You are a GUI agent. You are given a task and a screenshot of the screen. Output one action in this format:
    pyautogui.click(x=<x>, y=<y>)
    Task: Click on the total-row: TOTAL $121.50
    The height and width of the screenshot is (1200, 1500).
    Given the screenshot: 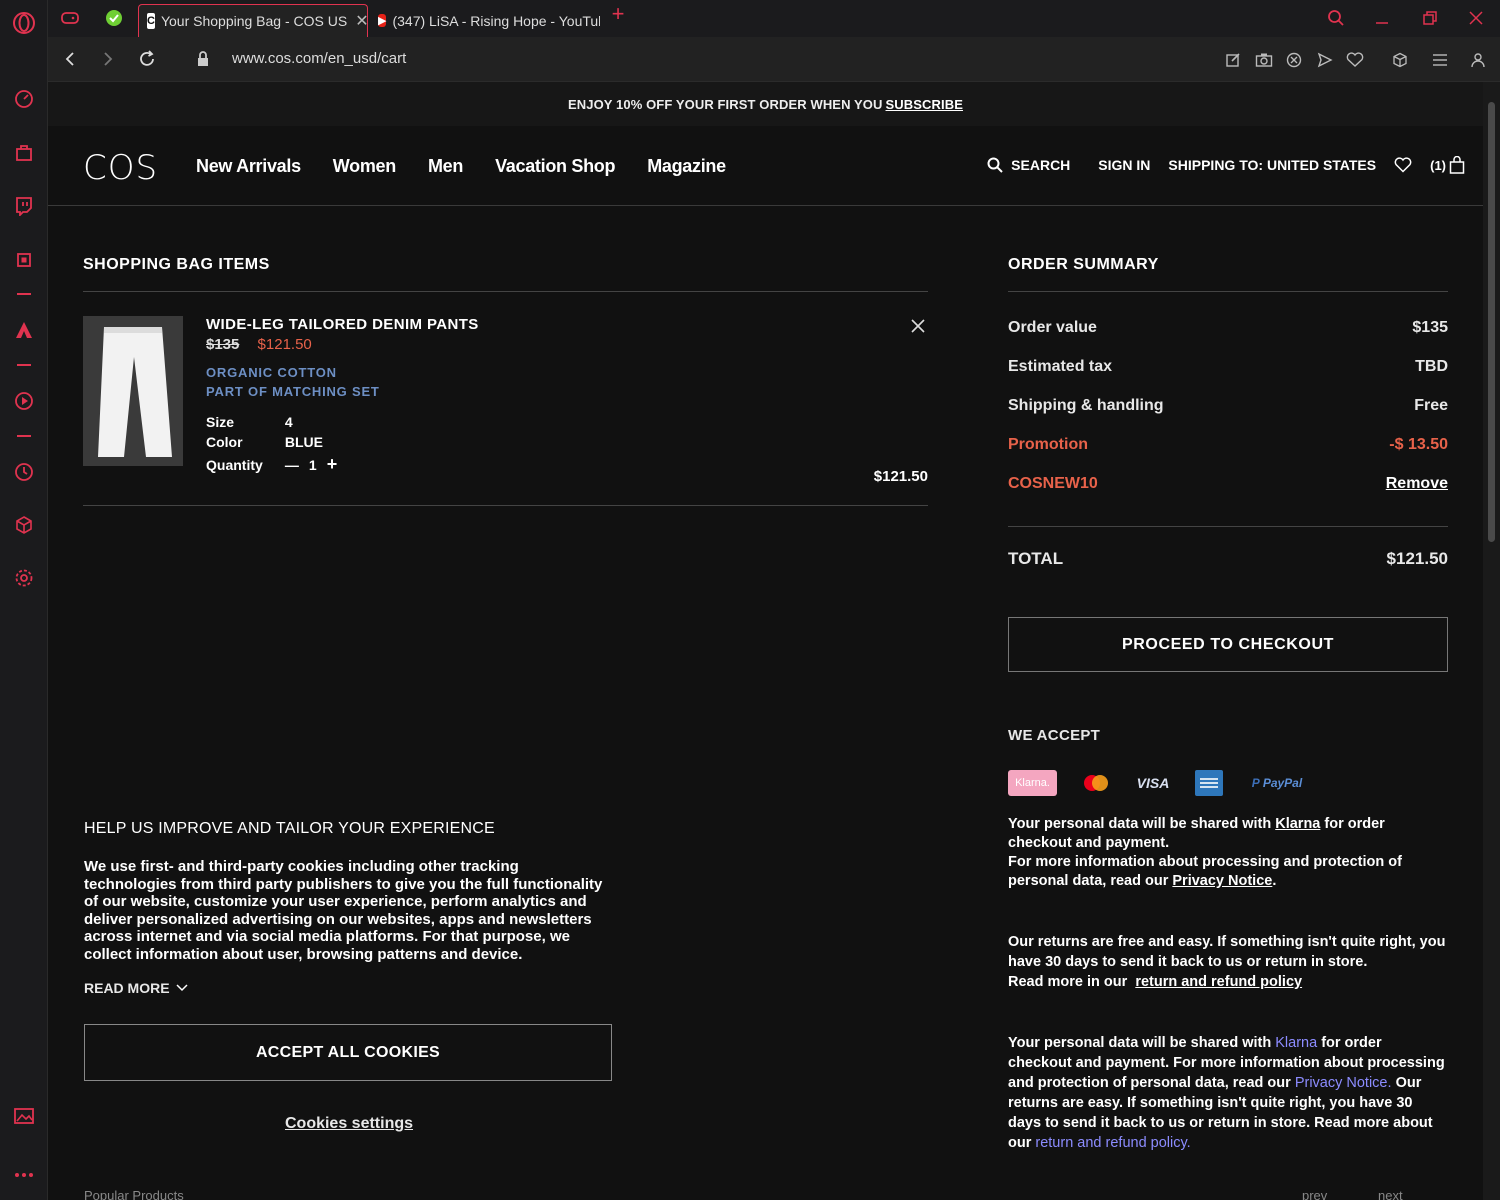 What is the action you would take?
    pyautogui.click(x=1228, y=559)
    